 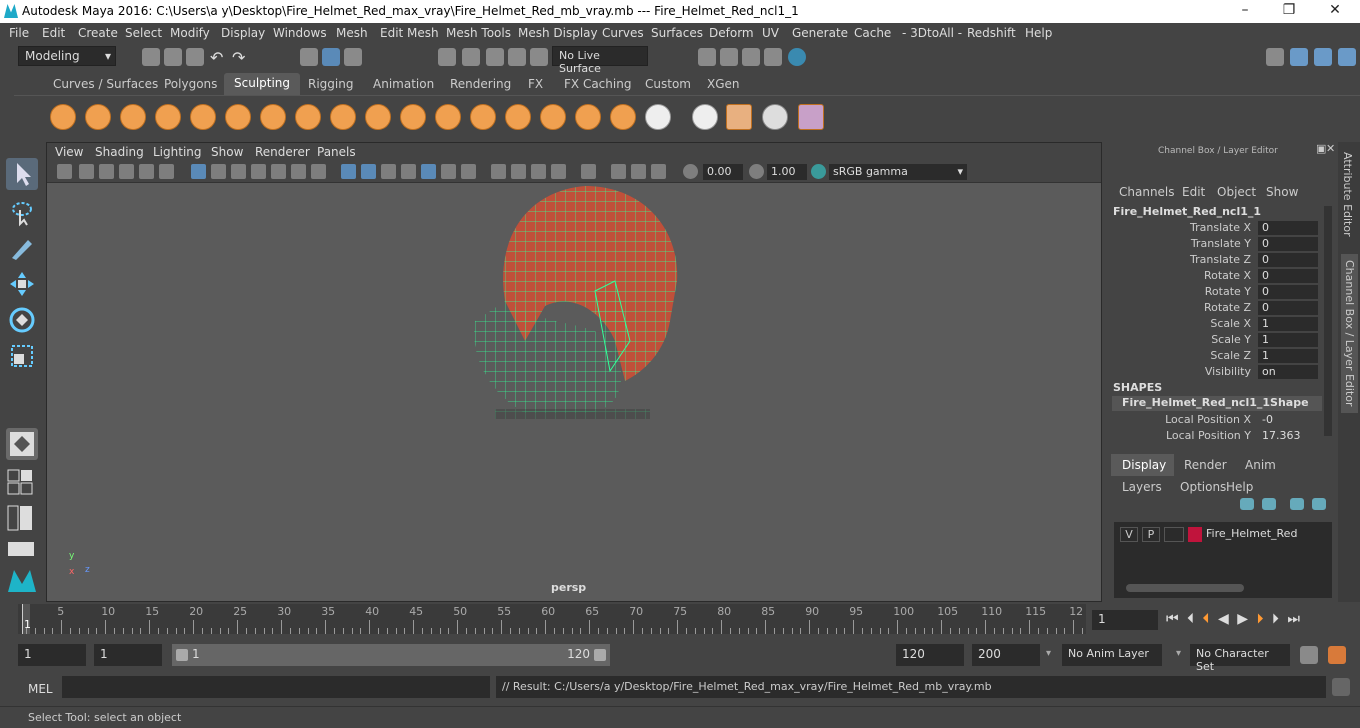 I want to click on cb-menu-channels: Channels, so click(x=1147, y=192).